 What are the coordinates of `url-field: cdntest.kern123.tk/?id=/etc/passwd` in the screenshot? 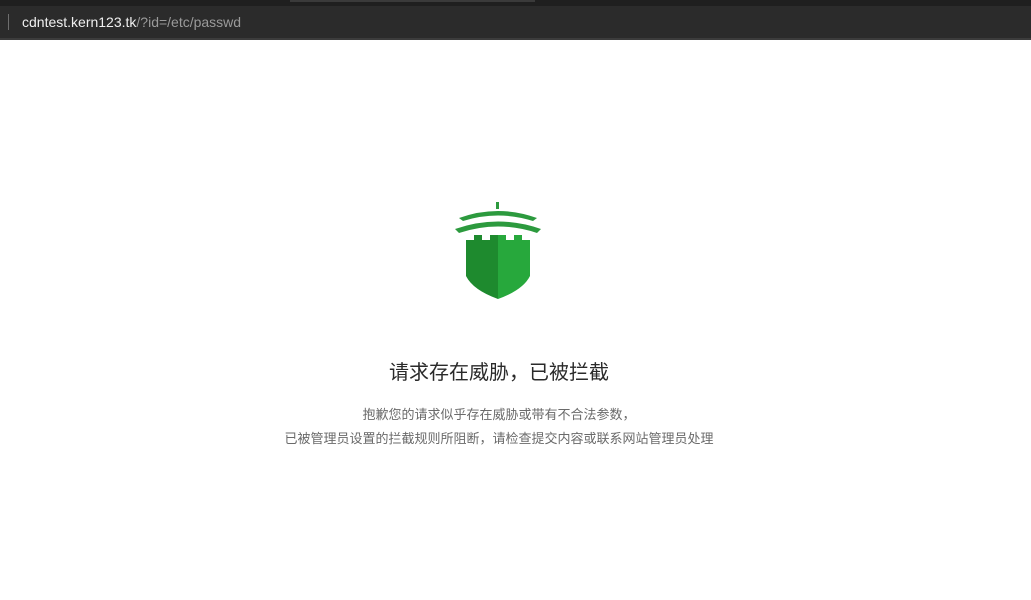 It's located at (131, 22).